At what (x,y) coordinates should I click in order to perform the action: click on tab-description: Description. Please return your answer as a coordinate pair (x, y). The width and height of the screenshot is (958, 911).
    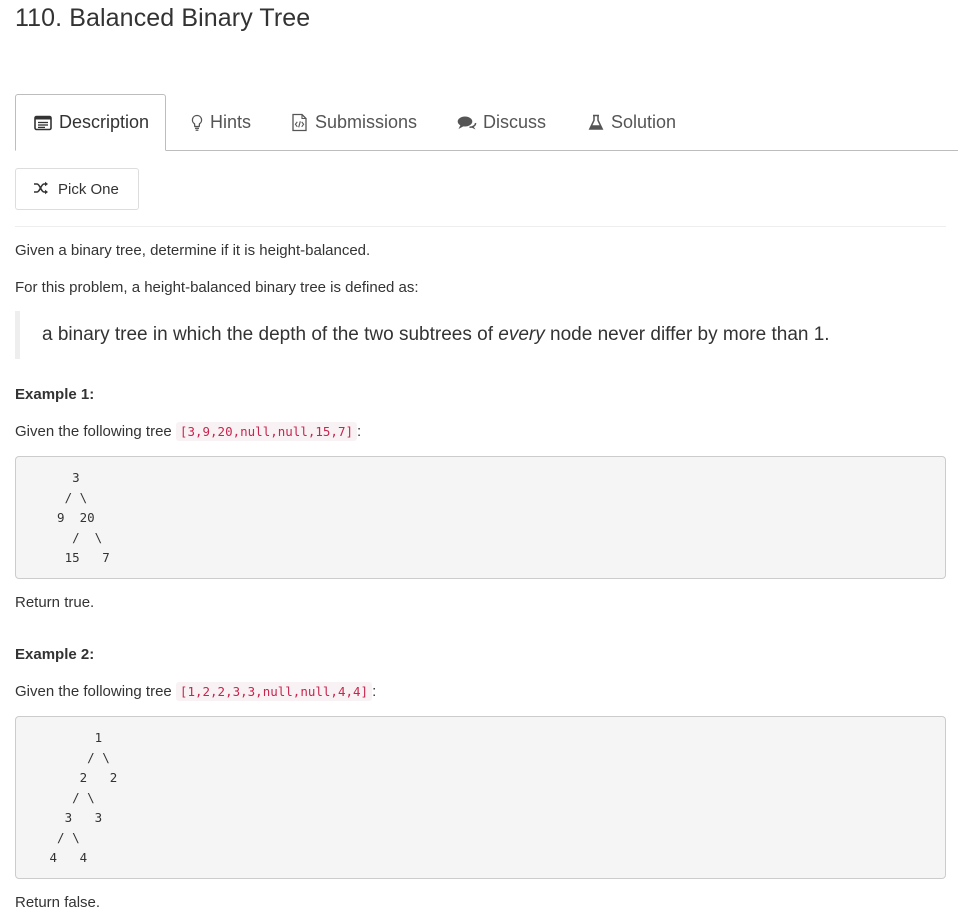
    Looking at the image, I should click on (90, 122).